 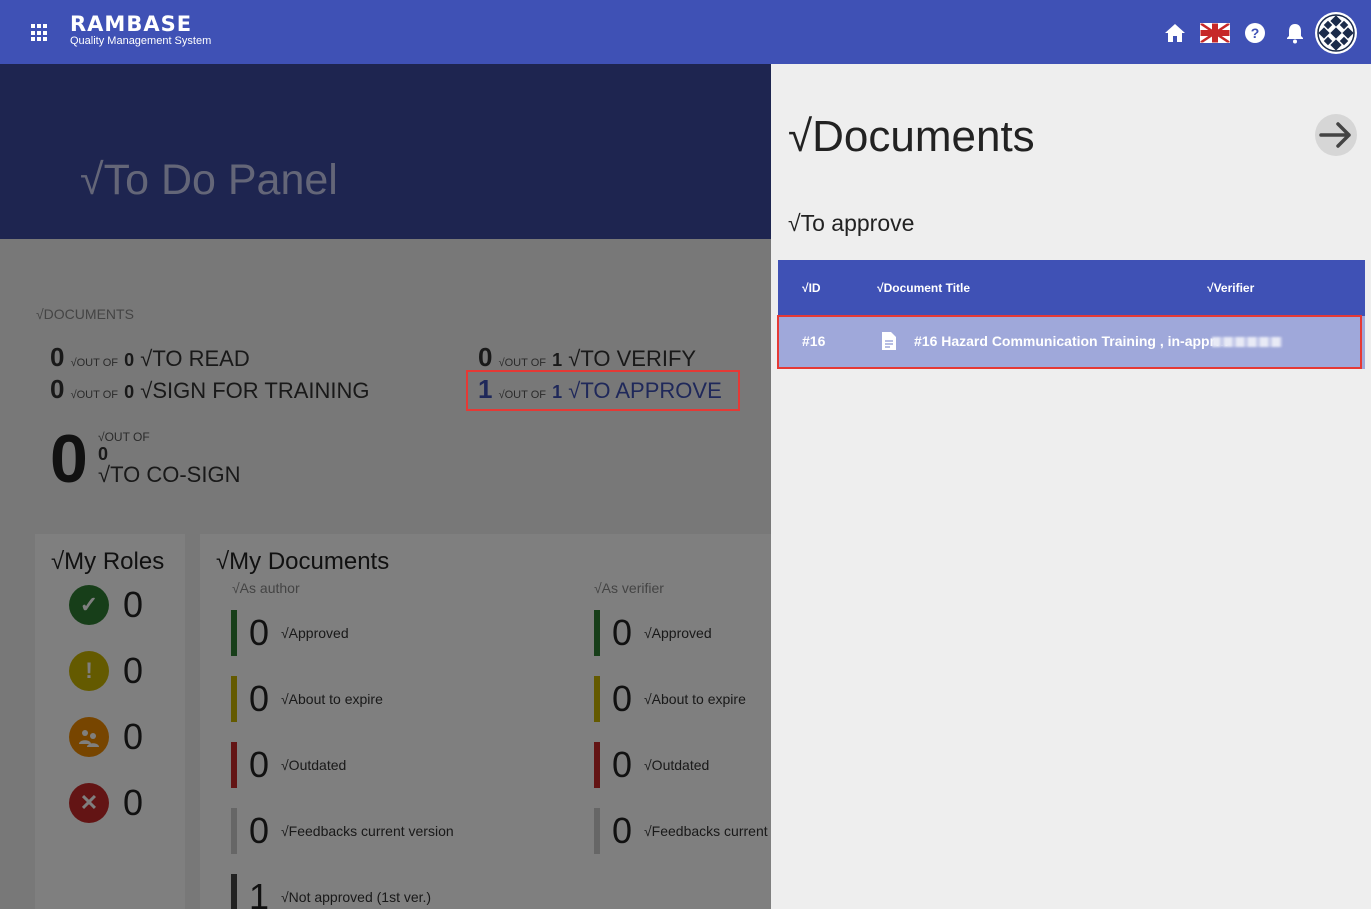 What do you see at coordinates (1336, 33) in the screenshot?
I see `avatar` at bounding box center [1336, 33].